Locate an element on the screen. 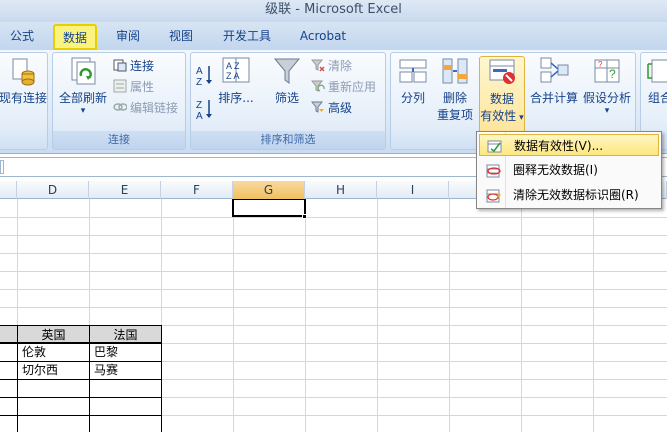 The width and height of the screenshot is (667, 432). what-if-label: 假设分析 is located at coordinates (606, 98).